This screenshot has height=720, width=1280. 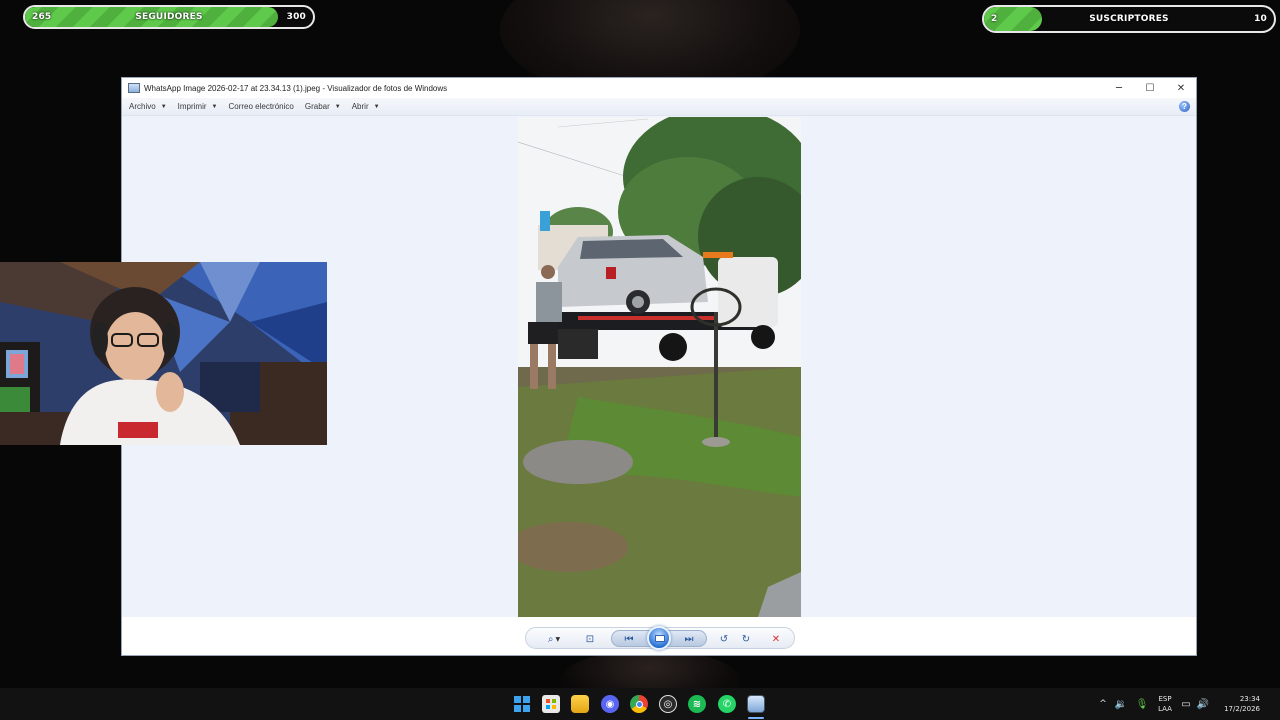 I want to click on close-button: ✕, so click(x=1181, y=88).